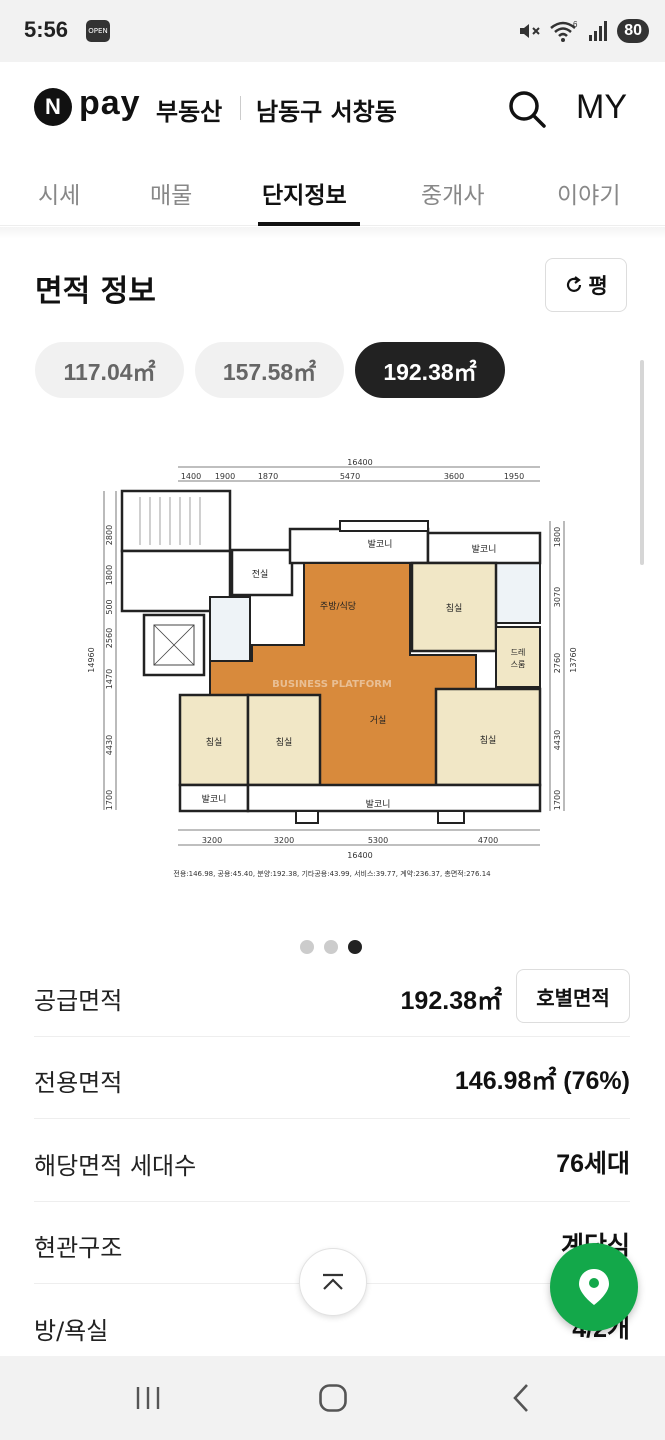  I want to click on dim-top-5: 1950, so click(514, 476).